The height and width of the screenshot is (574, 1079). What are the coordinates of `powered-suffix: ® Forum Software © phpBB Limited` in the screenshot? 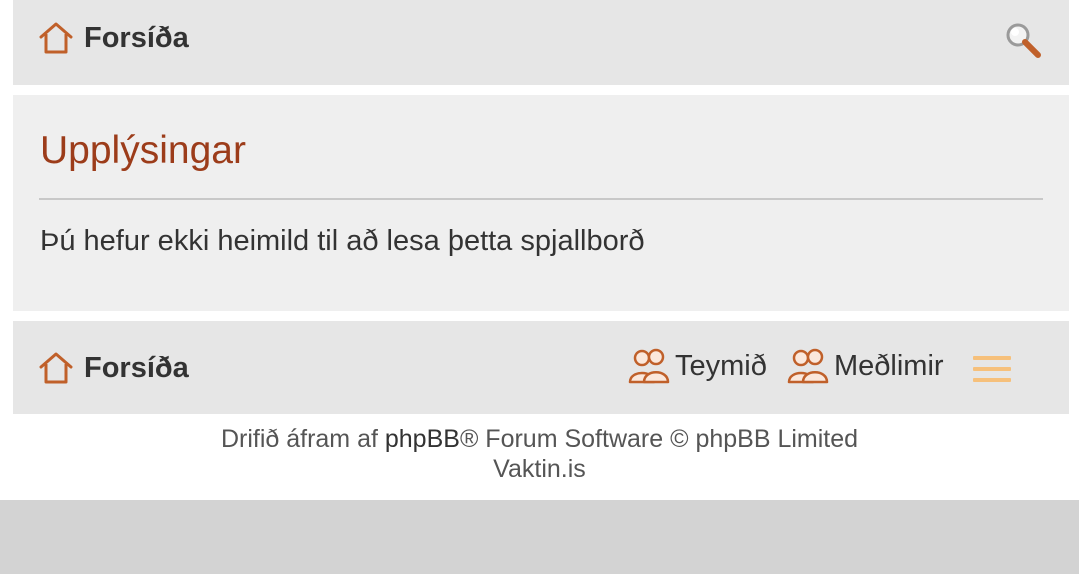 It's located at (659, 439).